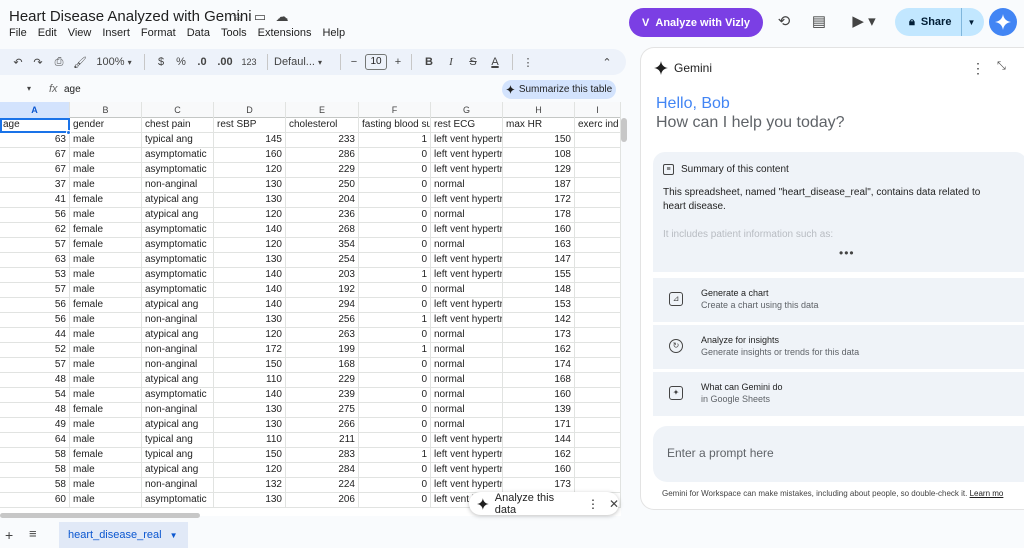  What do you see at coordinates (106, 125) in the screenshot?
I see `column-title-cell: gender` at bounding box center [106, 125].